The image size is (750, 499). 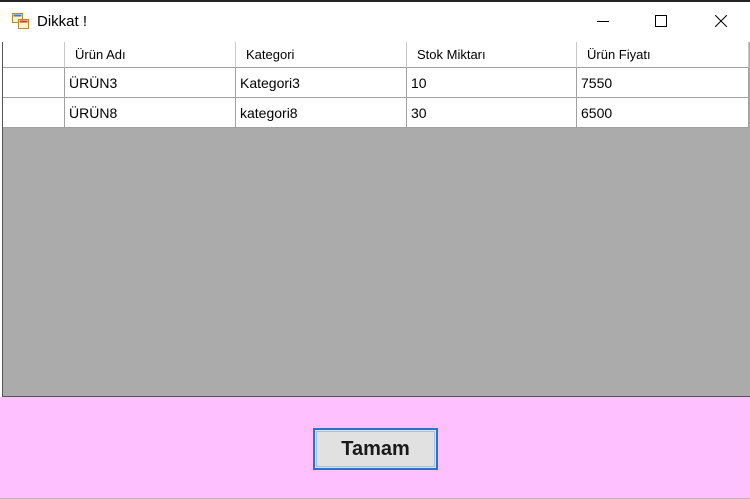 What do you see at coordinates (492, 113) in the screenshot?
I see `cell-stok-miktari: 30` at bounding box center [492, 113].